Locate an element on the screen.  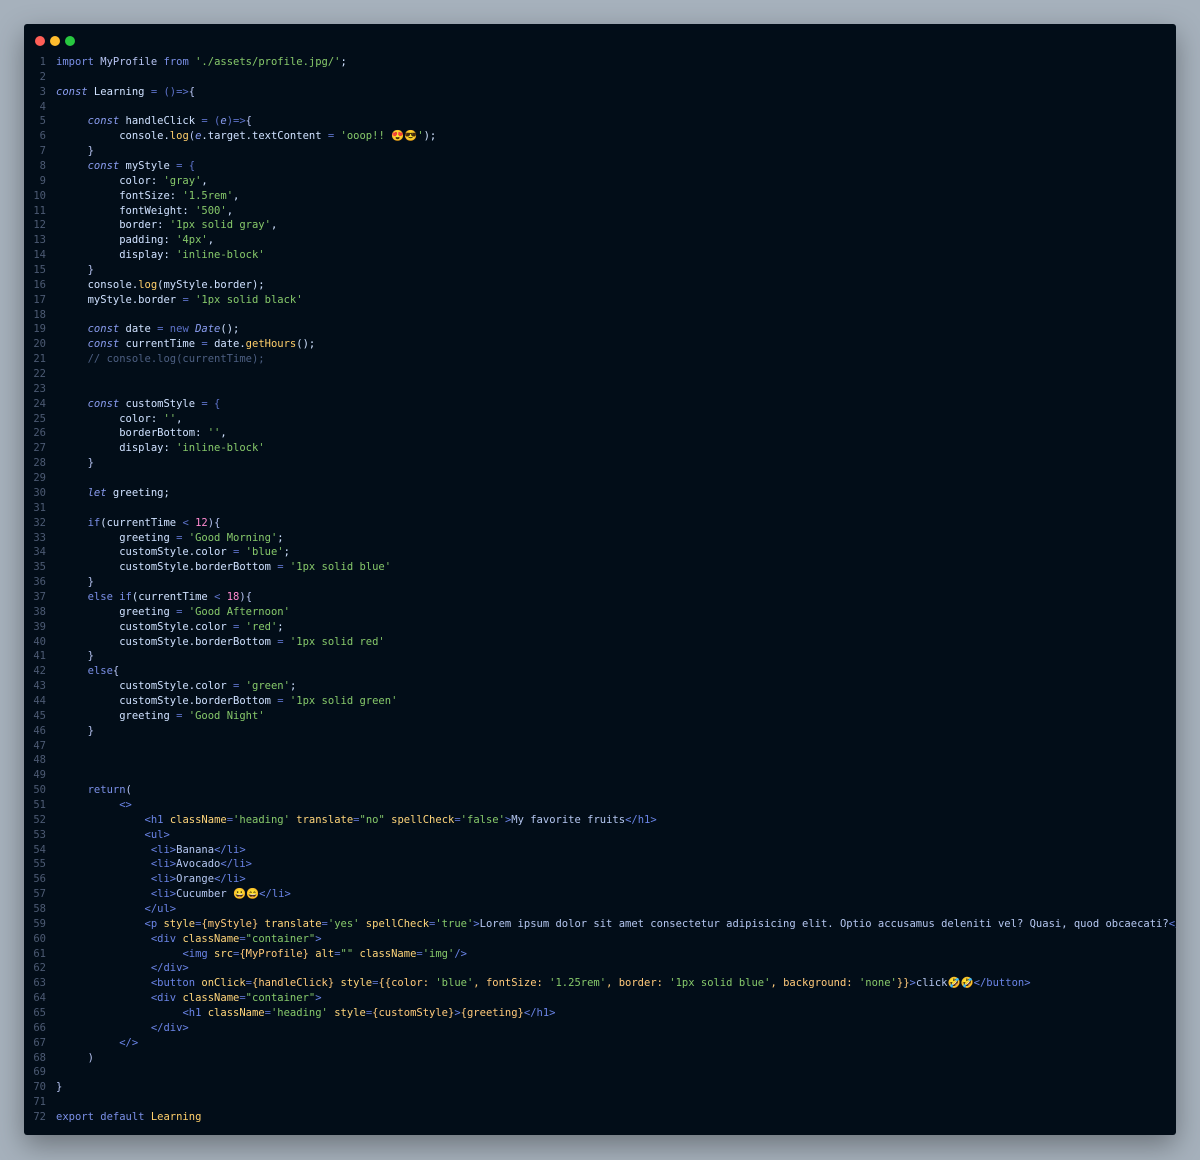
code-token: fontSize: is located at coordinates (119, 195).